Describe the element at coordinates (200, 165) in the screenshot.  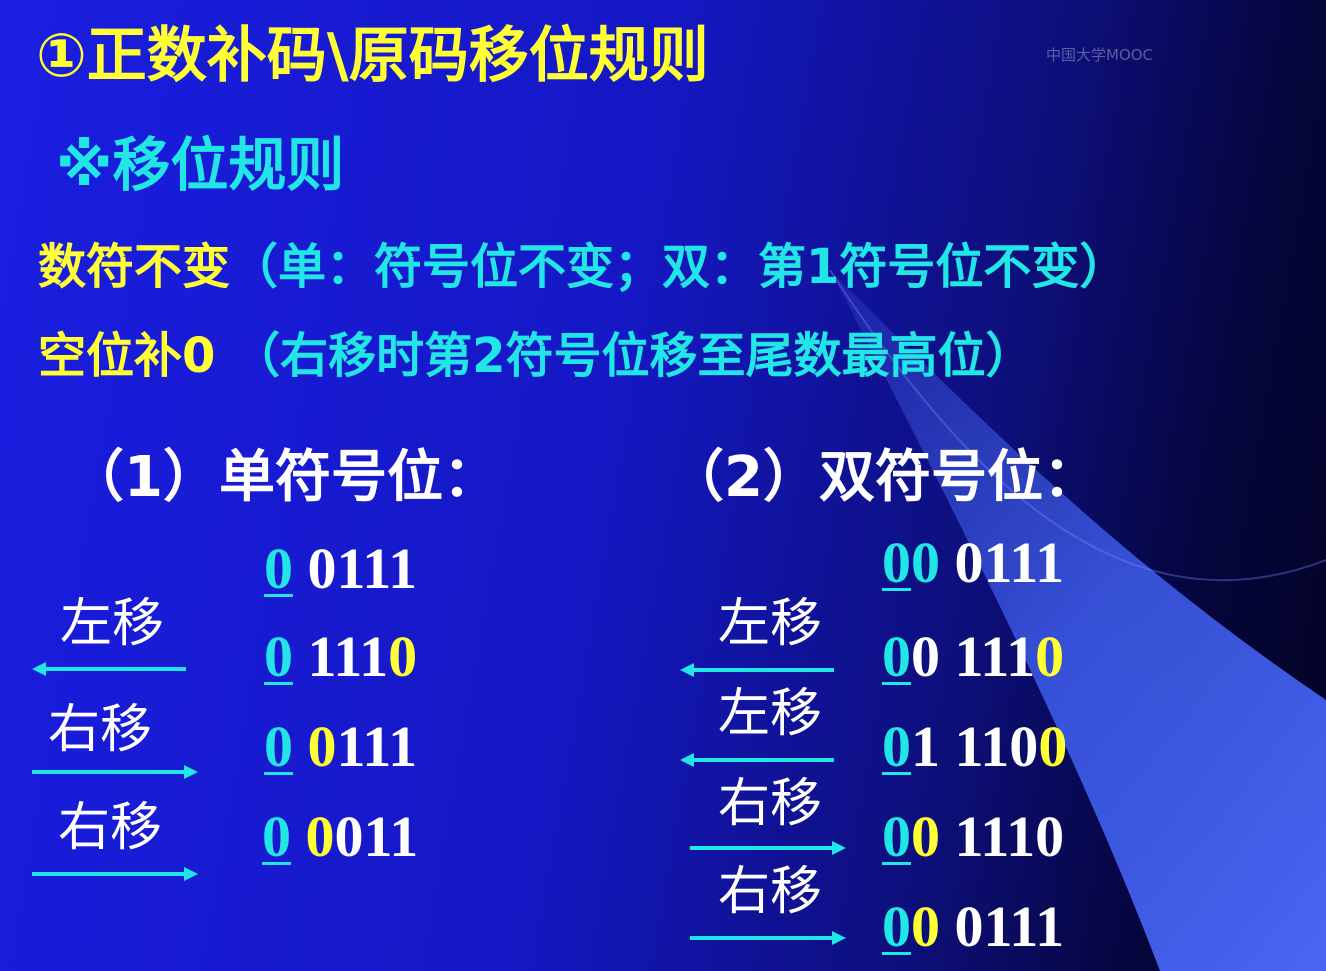
I see `slide-subtitle: ※移位规则` at that location.